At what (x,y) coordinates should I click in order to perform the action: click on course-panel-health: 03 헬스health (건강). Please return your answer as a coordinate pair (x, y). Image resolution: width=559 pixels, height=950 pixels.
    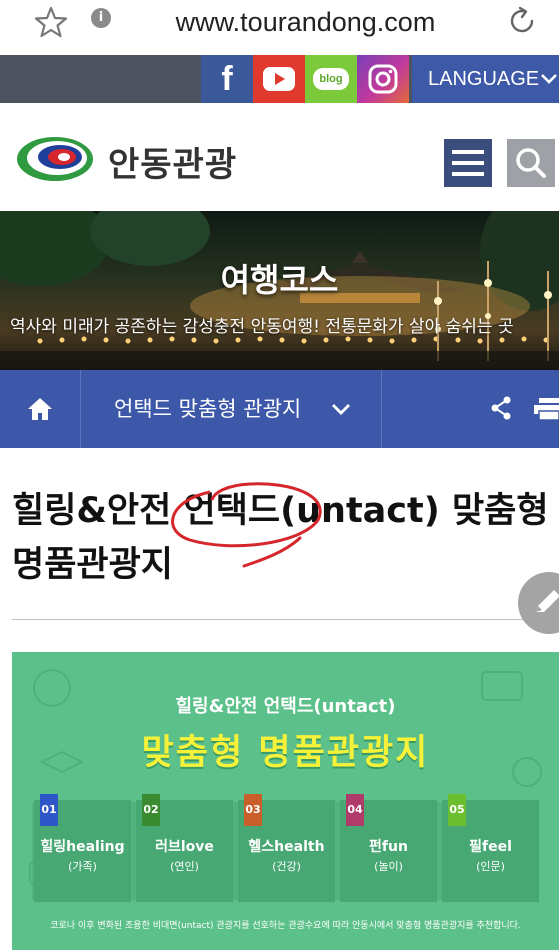
    Looking at the image, I should click on (286, 848).